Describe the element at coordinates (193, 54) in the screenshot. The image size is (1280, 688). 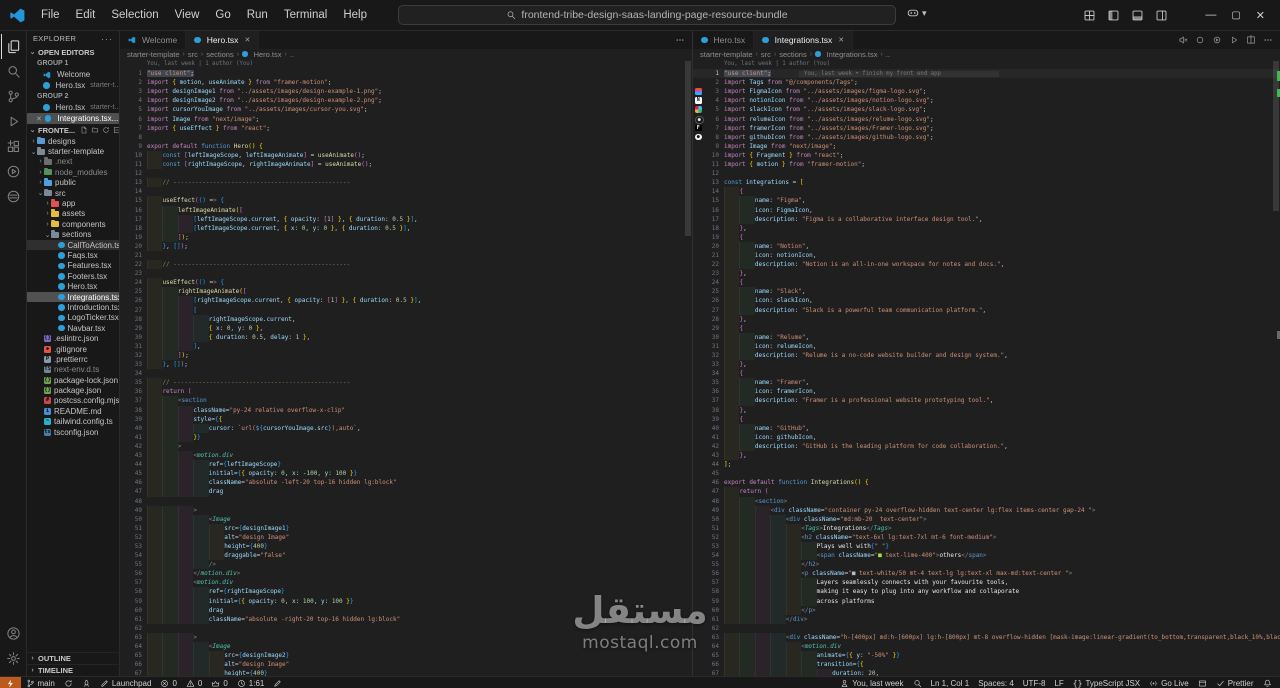
I see `breadcrumb-segment: src` at that location.